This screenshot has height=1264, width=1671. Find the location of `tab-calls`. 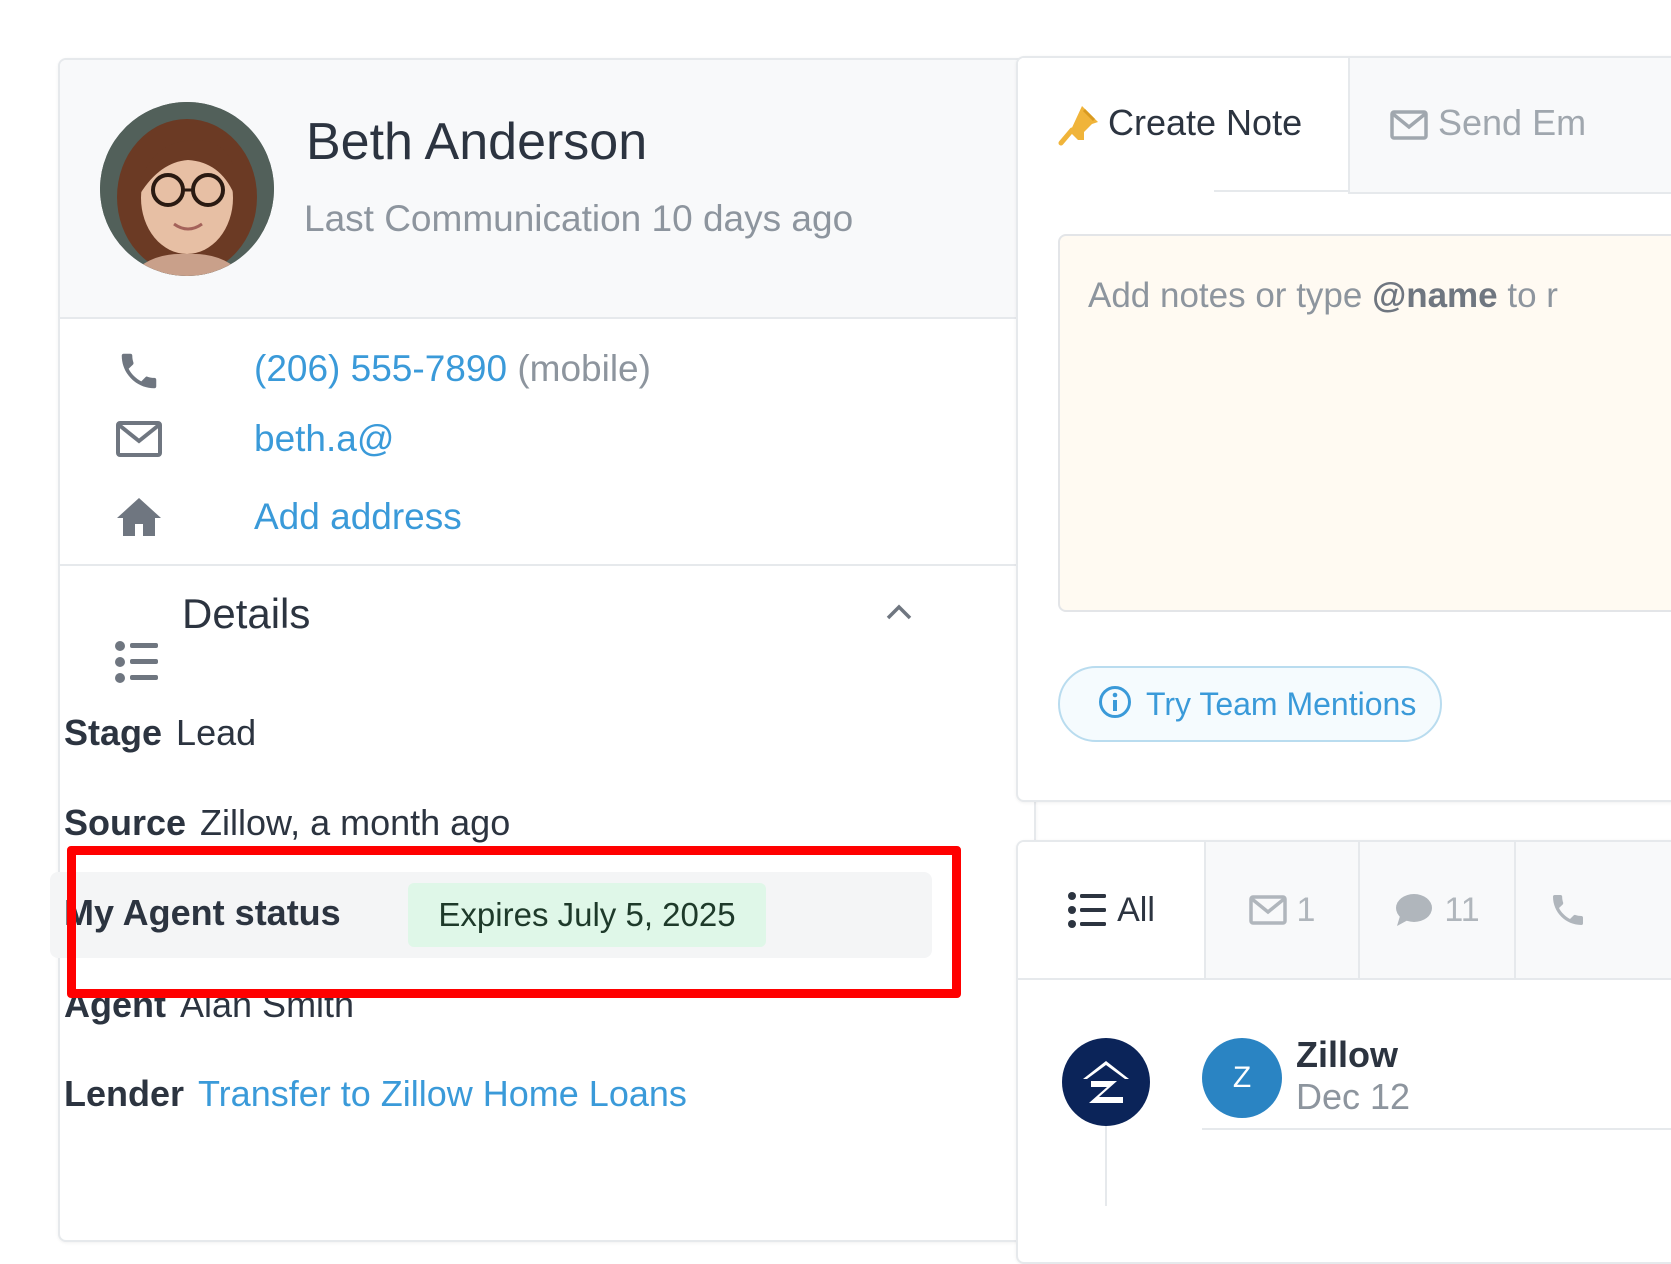

tab-calls is located at coordinates (1568, 910).